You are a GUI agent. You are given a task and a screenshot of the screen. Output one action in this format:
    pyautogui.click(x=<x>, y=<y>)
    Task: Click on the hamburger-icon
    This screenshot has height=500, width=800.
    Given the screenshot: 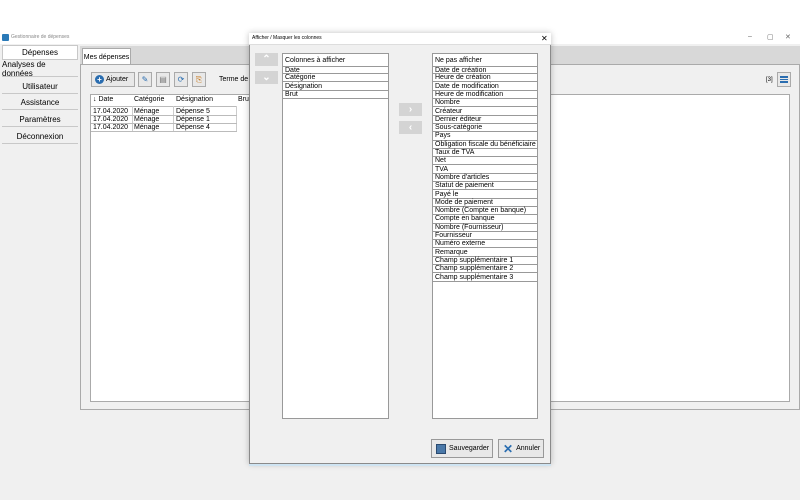 What is the action you would take?
    pyautogui.click(x=784, y=77)
    